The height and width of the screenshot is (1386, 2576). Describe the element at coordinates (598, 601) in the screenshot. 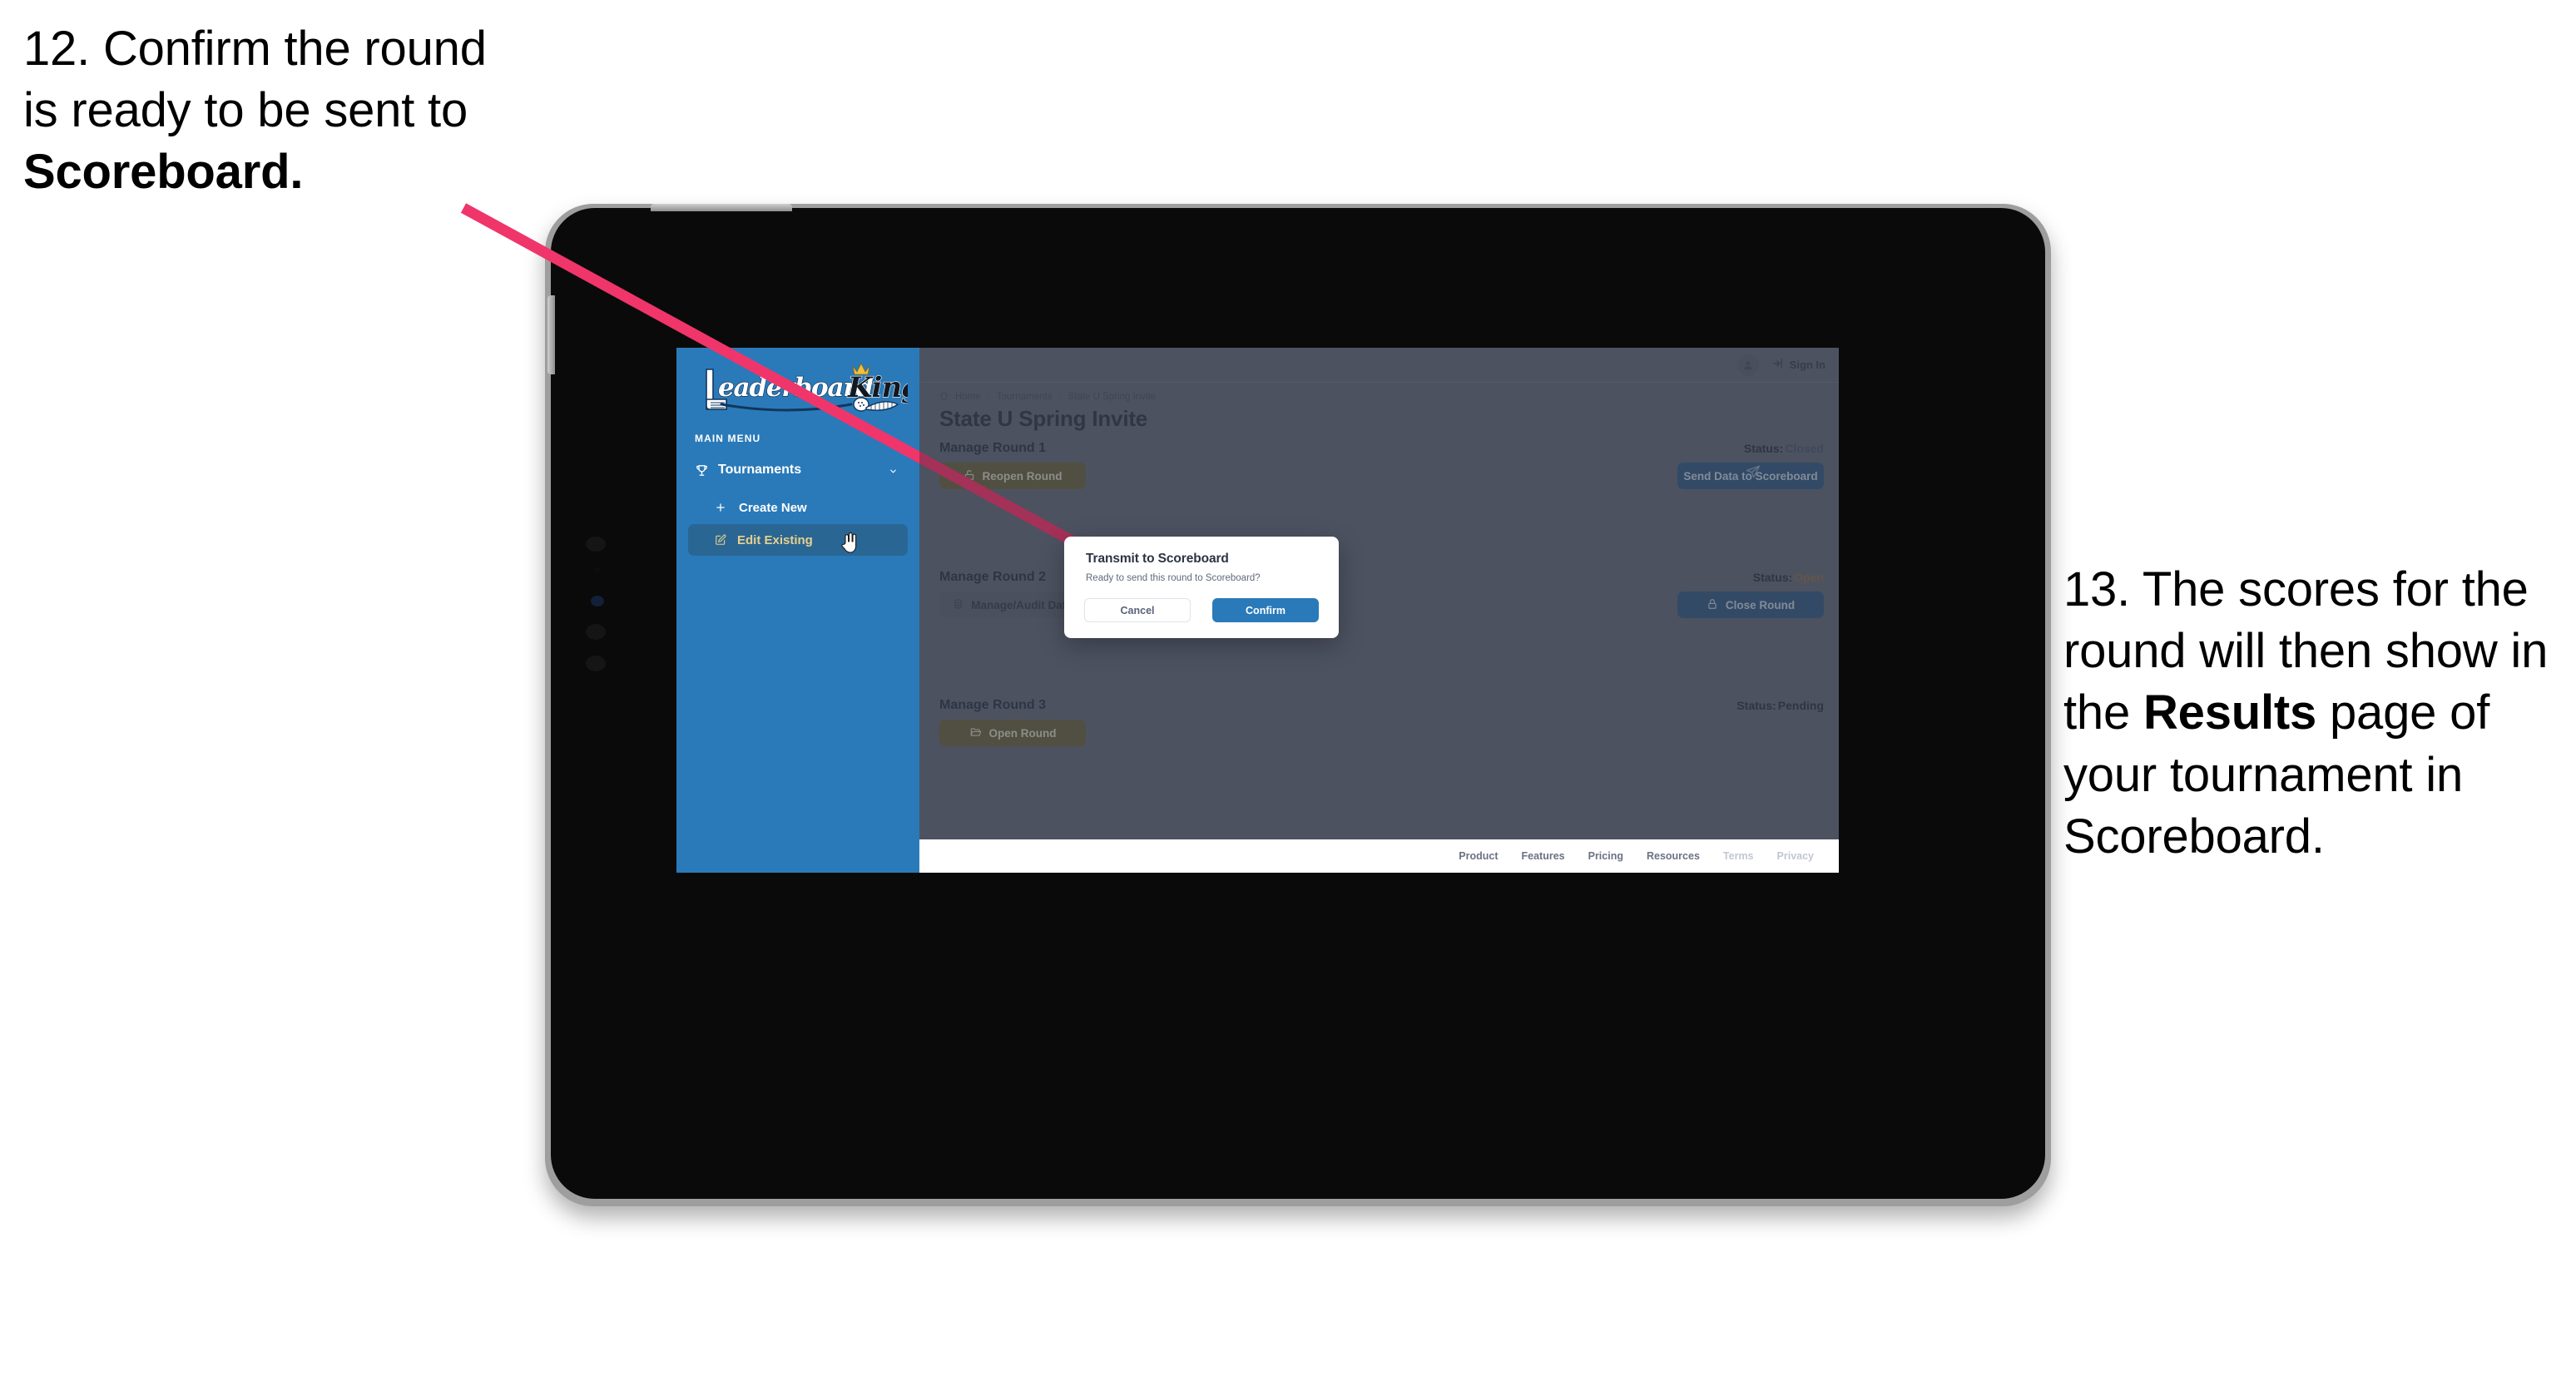

I see `lens-dot-icon` at that location.